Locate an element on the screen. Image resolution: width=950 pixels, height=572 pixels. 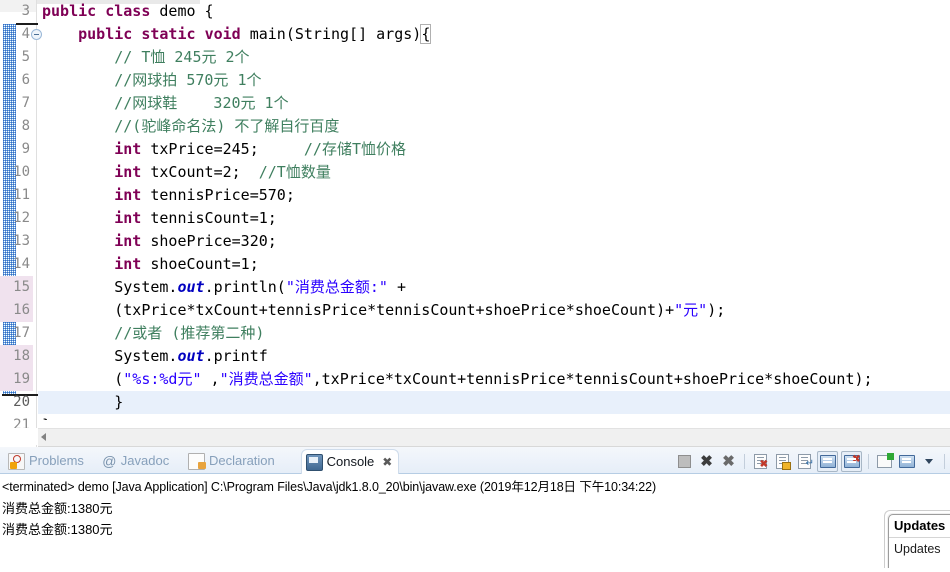
code-line-14: int shoeCount=1; is located at coordinates (494, 264).